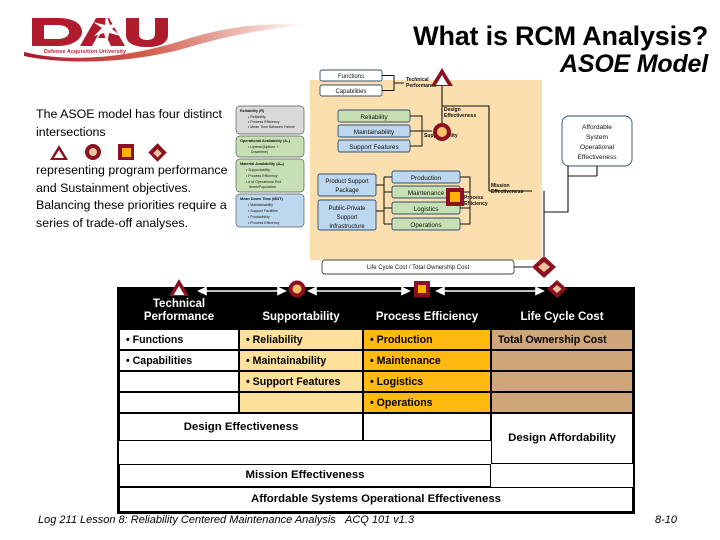  What do you see at coordinates (263, 182) in the screenshot?
I see `svg-text: • # of Operational End` at bounding box center [263, 182].